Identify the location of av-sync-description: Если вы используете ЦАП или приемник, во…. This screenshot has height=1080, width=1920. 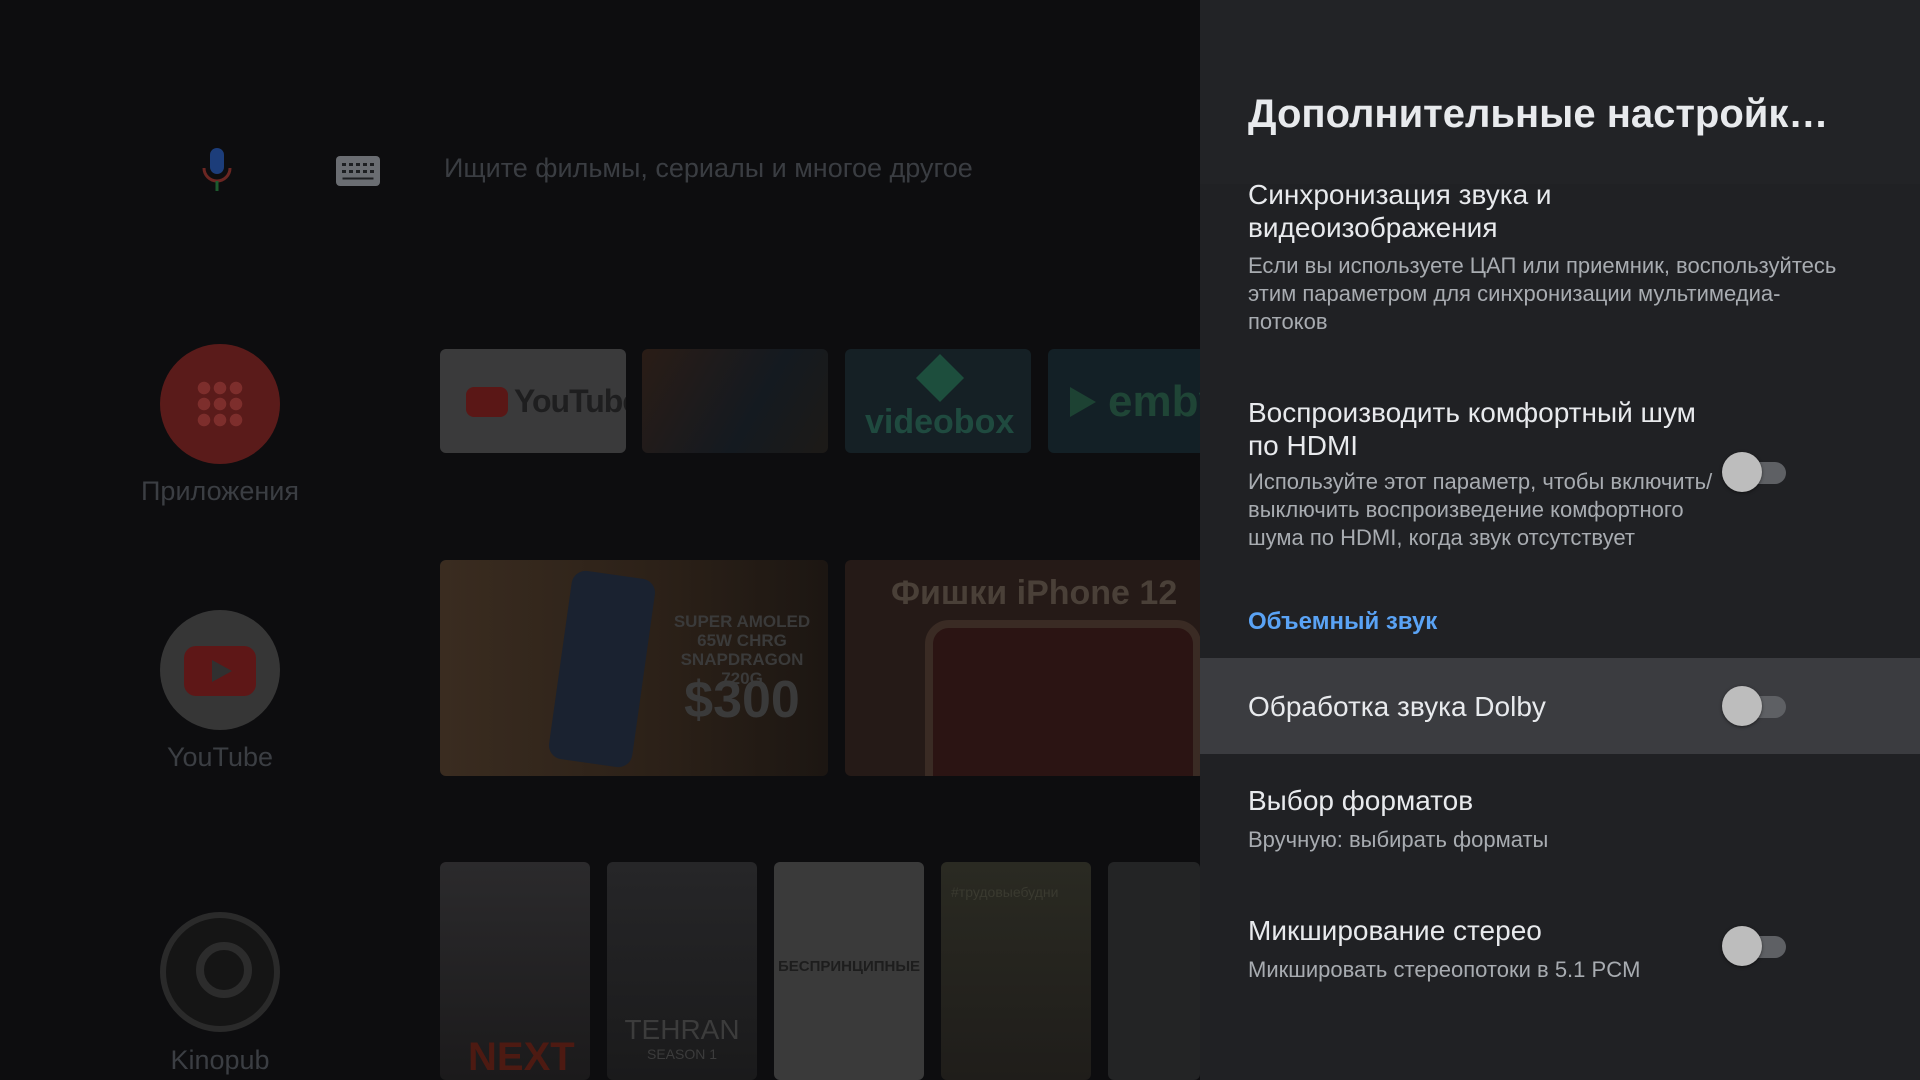
(1542, 293).